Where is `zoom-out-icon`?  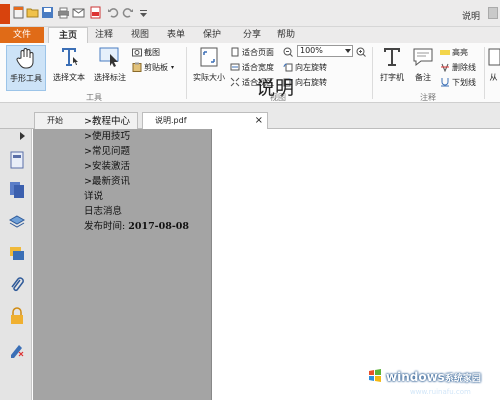 zoom-out-icon is located at coordinates (288, 52).